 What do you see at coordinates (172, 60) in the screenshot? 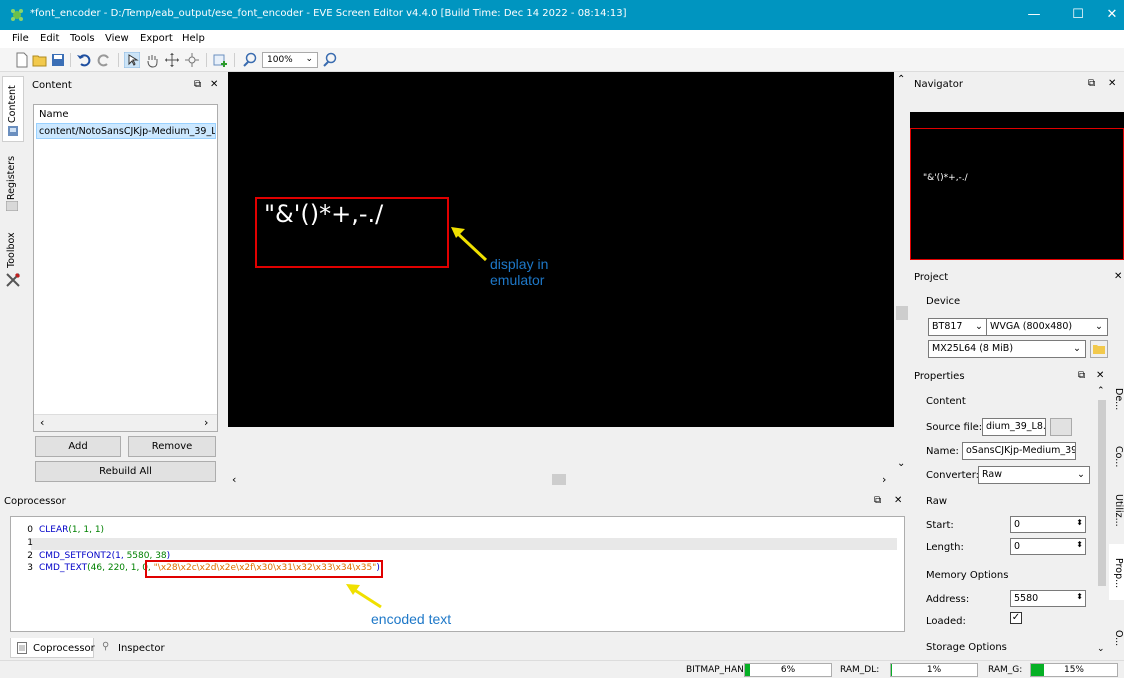
I see `move-icon` at bounding box center [172, 60].